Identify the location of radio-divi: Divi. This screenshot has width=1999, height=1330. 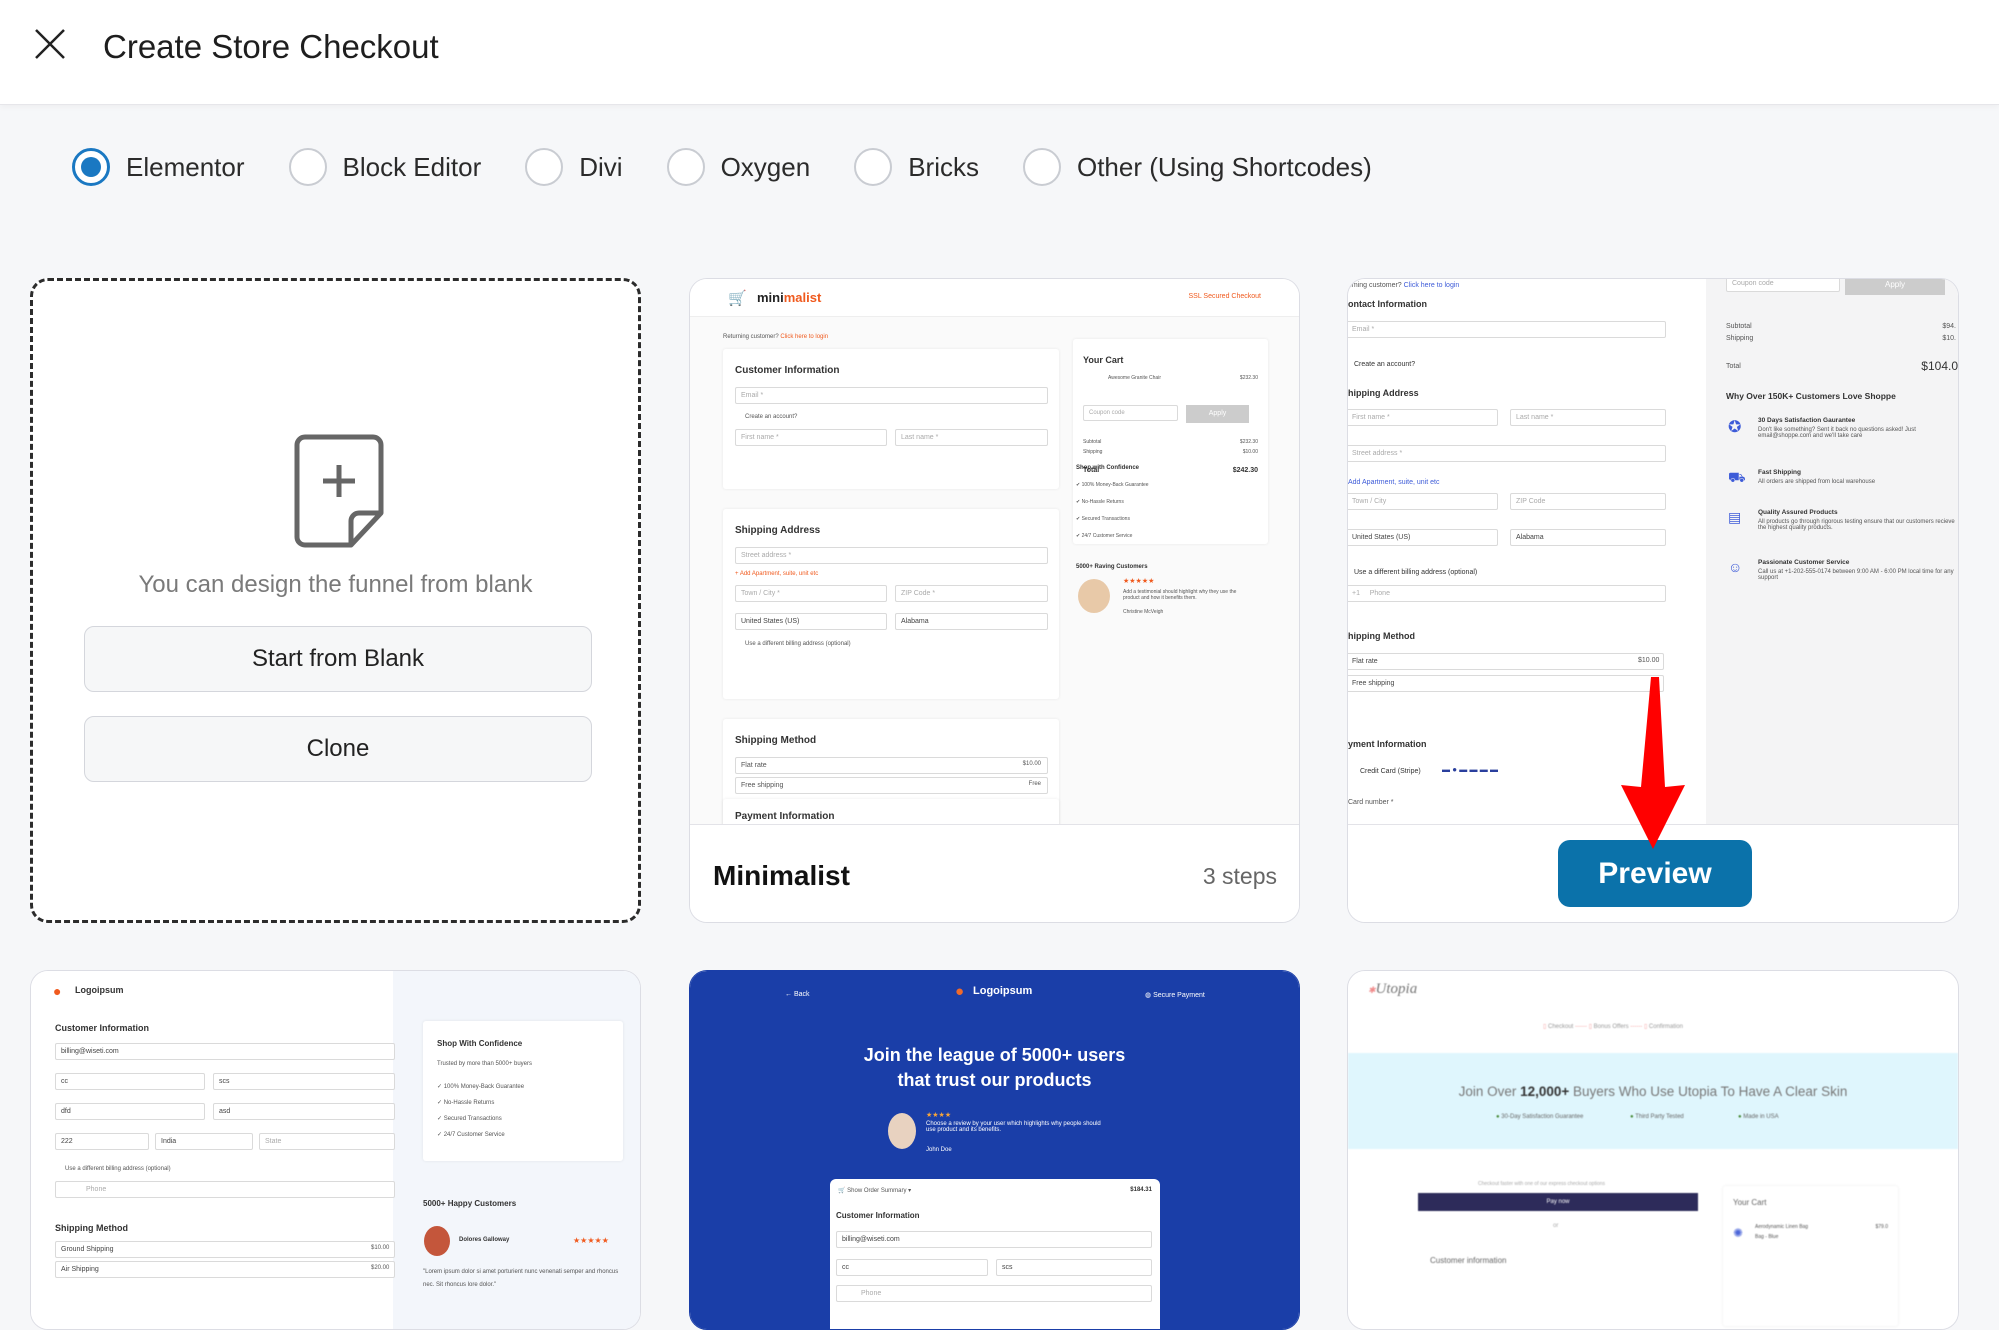
(574, 167).